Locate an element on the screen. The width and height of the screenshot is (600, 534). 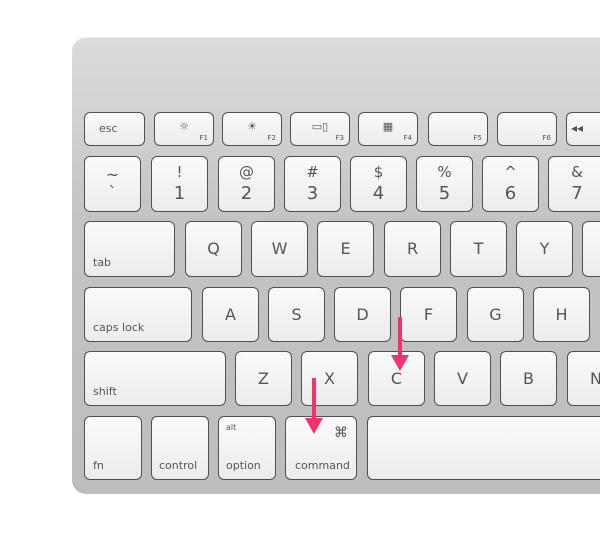
key-label: Z is located at coordinates (263, 378).